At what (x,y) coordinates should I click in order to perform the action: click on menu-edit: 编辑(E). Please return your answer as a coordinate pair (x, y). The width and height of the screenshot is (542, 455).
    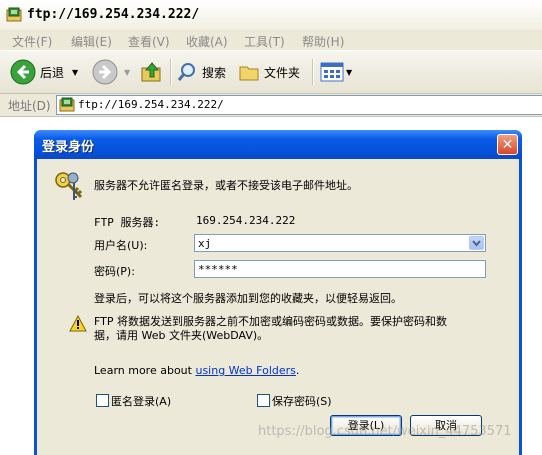
    Looking at the image, I should click on (91, 41).